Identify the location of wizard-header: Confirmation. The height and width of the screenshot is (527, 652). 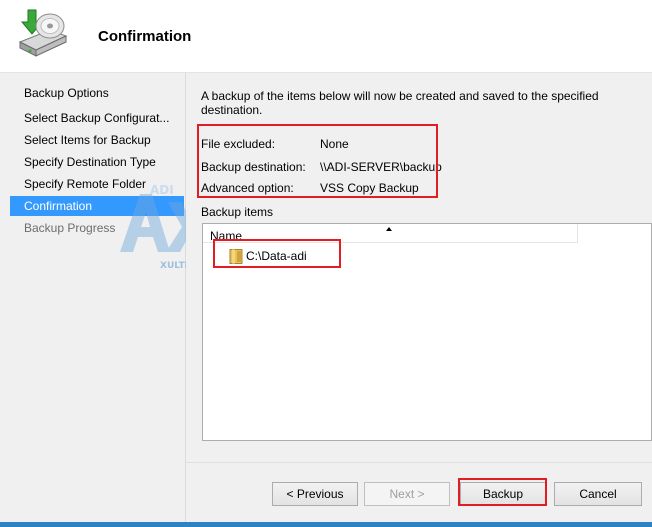
(326, 36).